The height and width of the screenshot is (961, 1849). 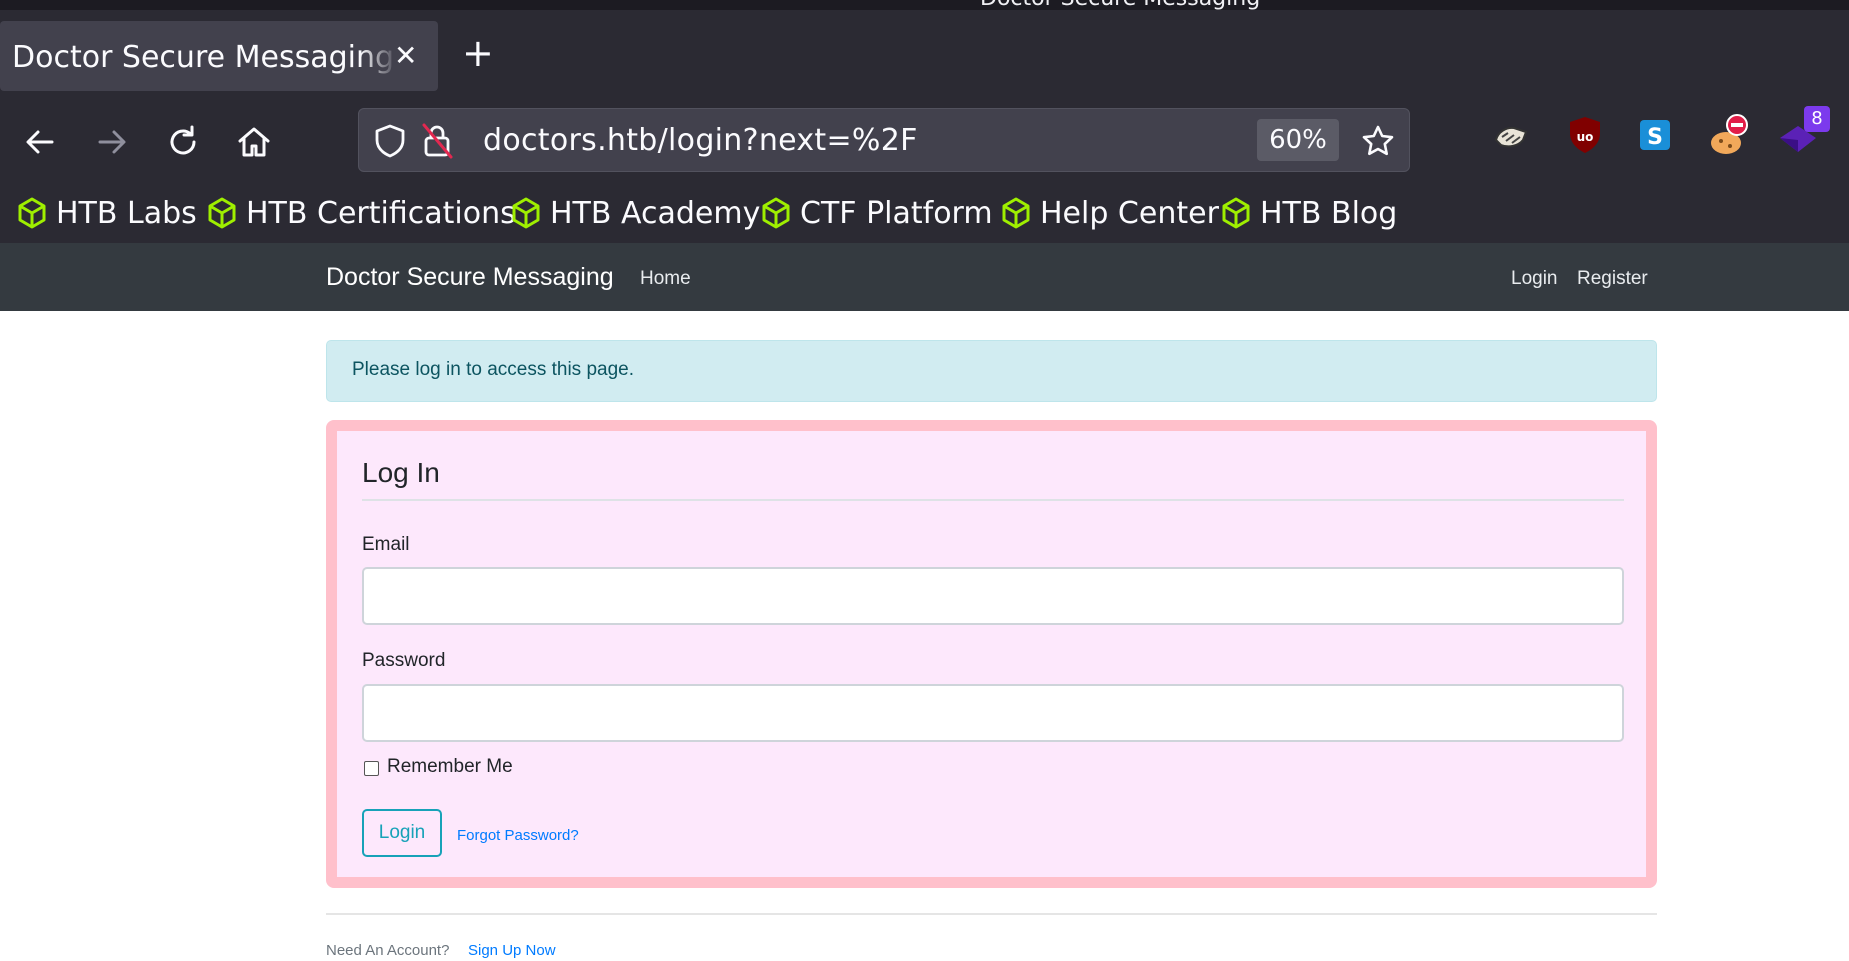 What do you see at coordinates (205, 57) in the screenshot?
I see `tab-title: Doctor Secure Messaging - Login` at bounding box center [205, 57].